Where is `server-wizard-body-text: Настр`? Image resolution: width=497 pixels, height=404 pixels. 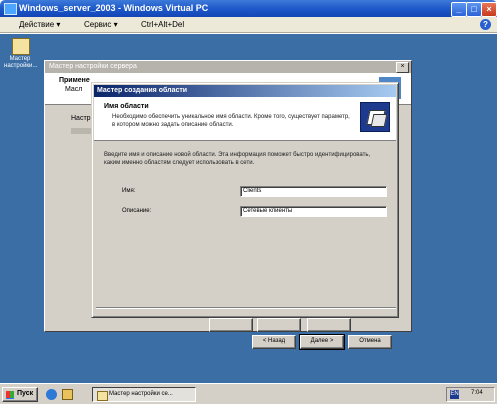 server-wizard-body-text: Настр is located at coordinates (81, 118).